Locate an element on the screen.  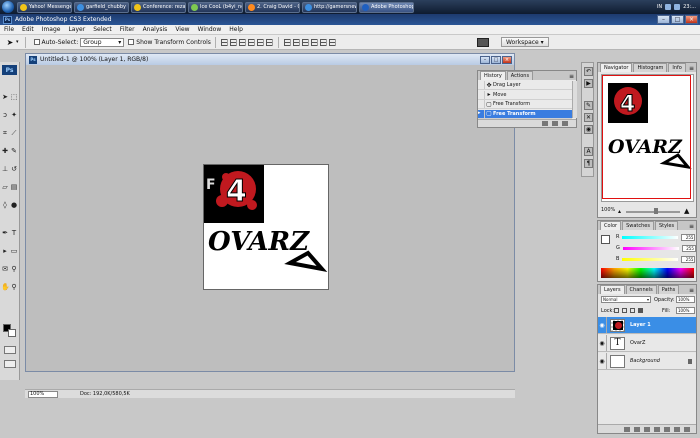
distribute-vcenter-icon is located at coordinates (296, 42).